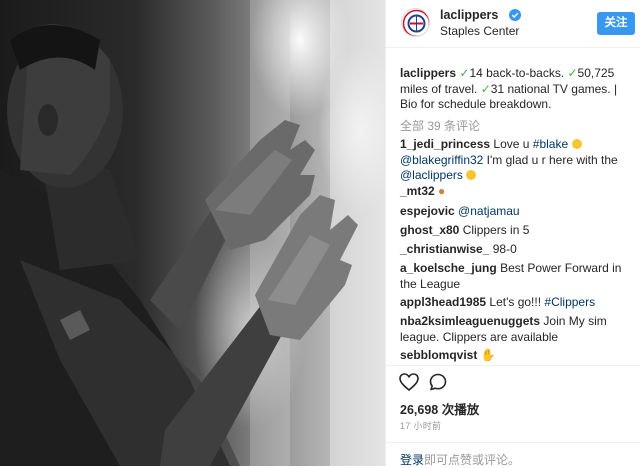 The width and height of the screenshot is (640, 468). Describe the element at coordinates (420, 425) in the screenshot. I see `post-timestamp: 17 小时前` at that location.